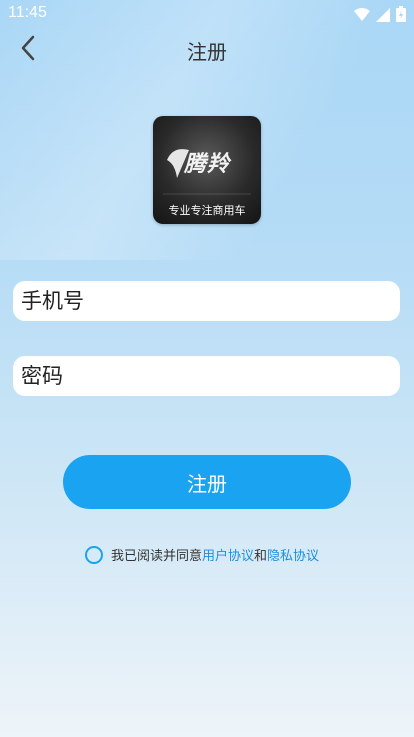 The height and width of the screenshot is (737, 414). What do you see at coordinates (293, 554) in the screenshot?
I see `privacy-agreement-link: 隐私协议` at bounding box center [293, 554].